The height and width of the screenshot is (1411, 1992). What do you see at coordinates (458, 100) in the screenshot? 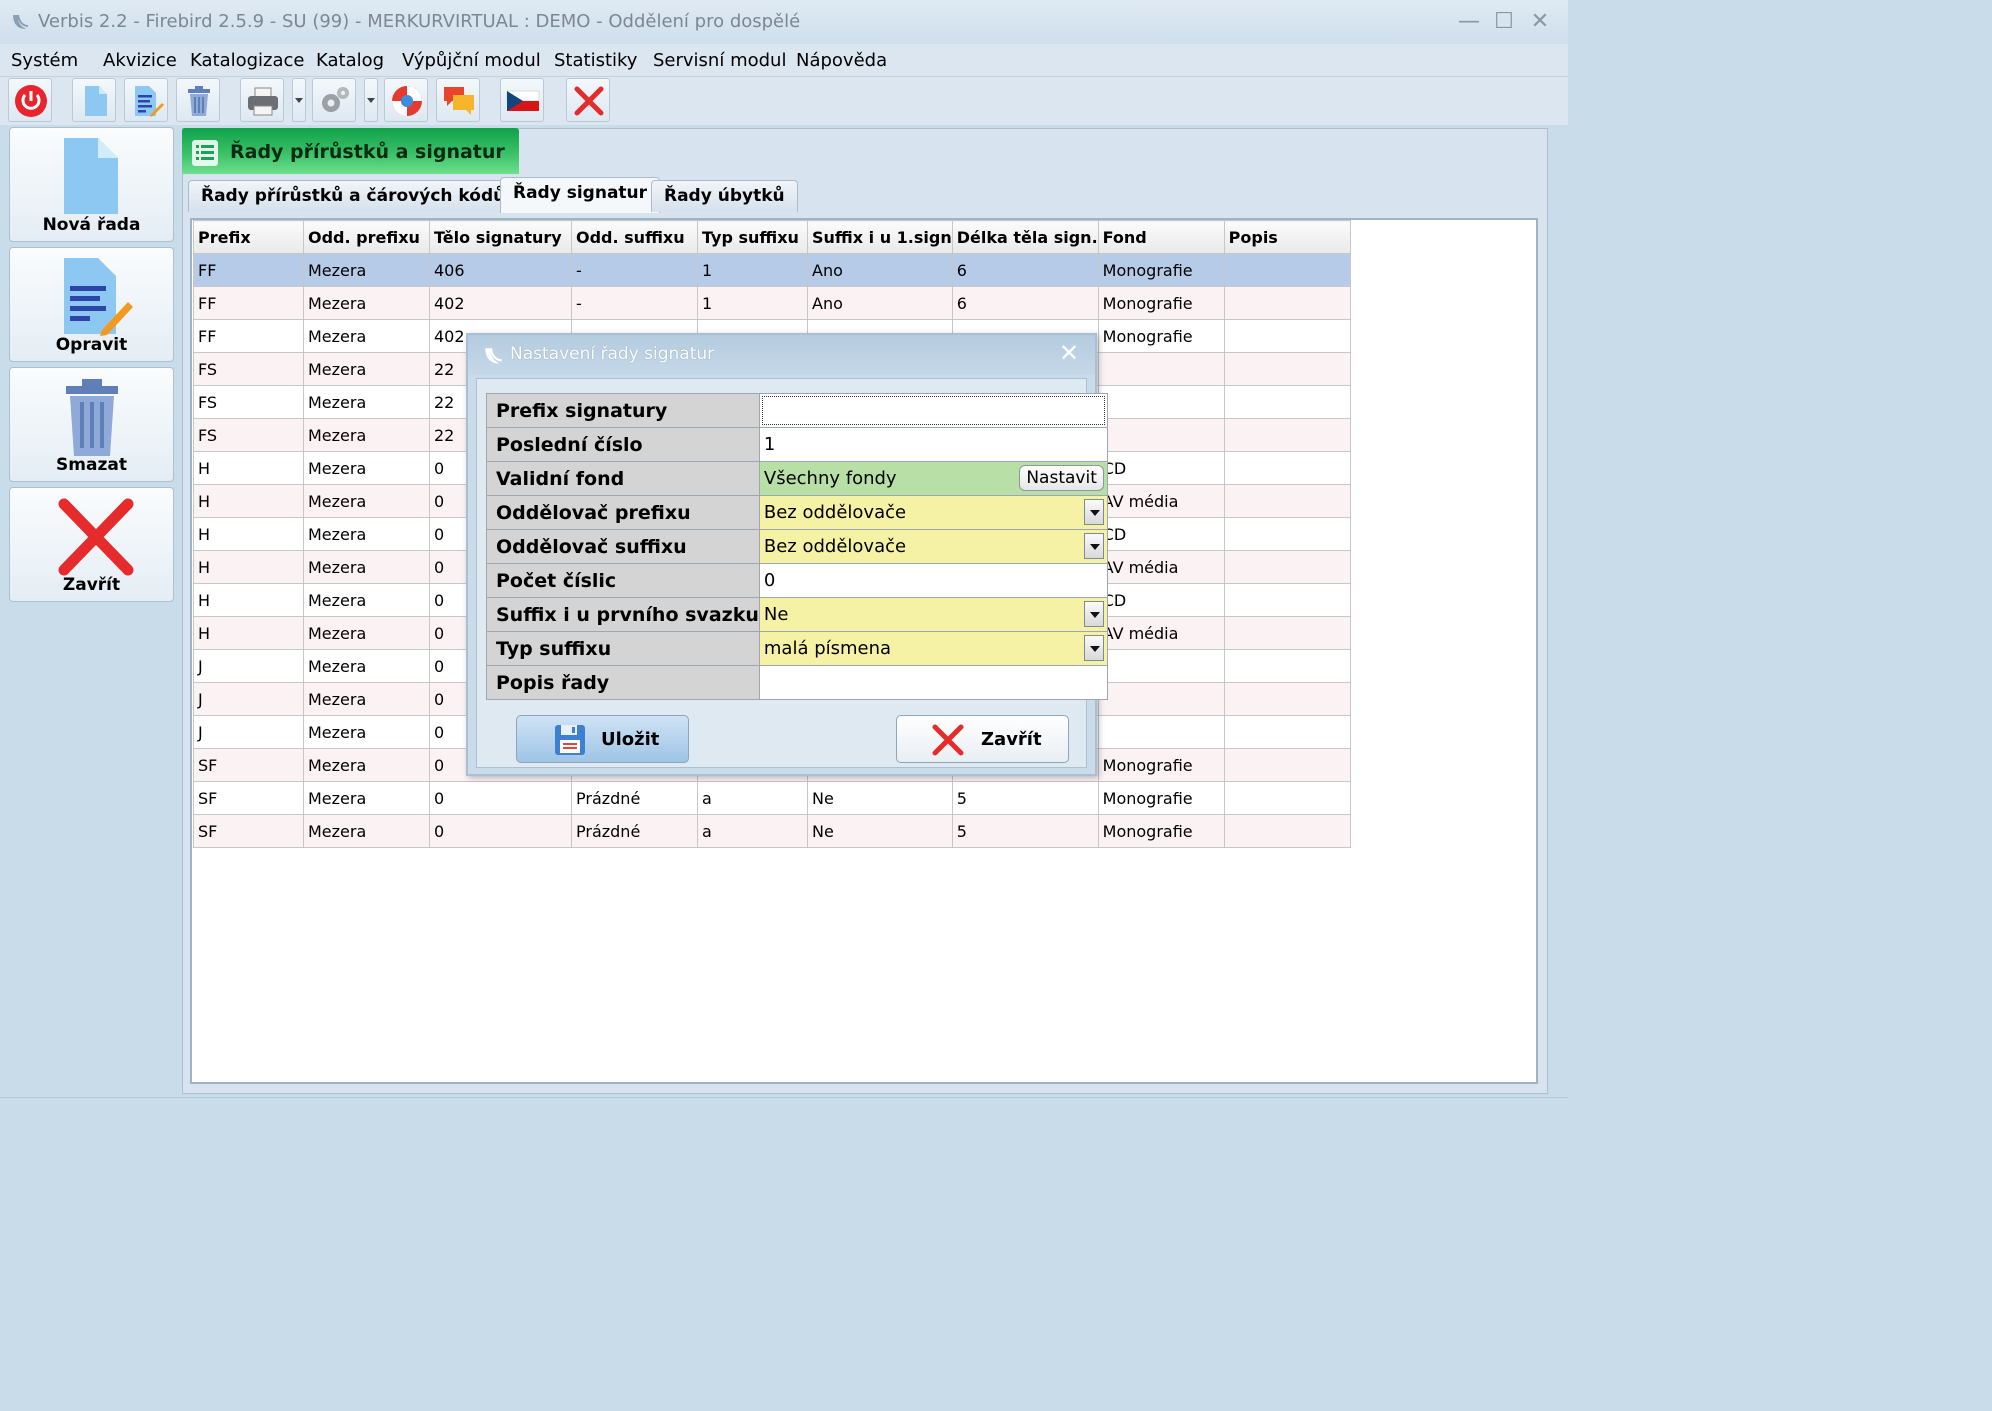
I see `messages-toolbar-button` at bounding box center [458, 100].